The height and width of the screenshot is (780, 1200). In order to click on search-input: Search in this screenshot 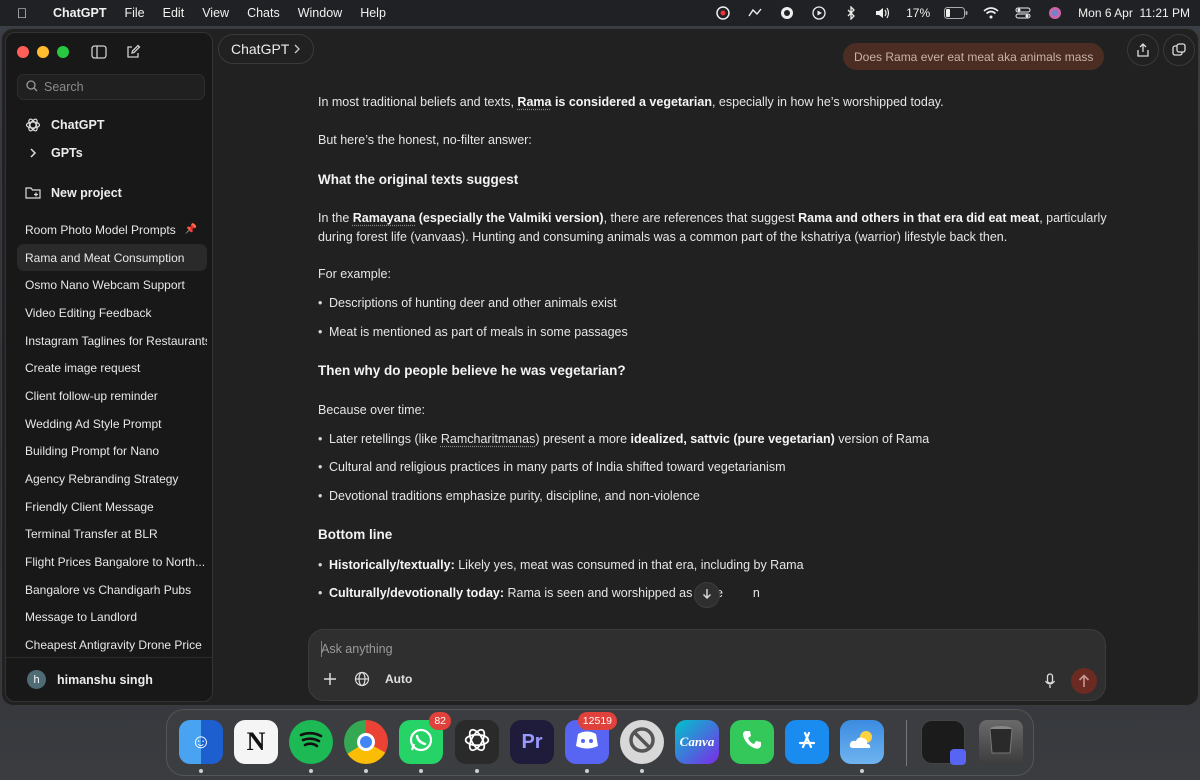, I will do `click(111, 87)`.